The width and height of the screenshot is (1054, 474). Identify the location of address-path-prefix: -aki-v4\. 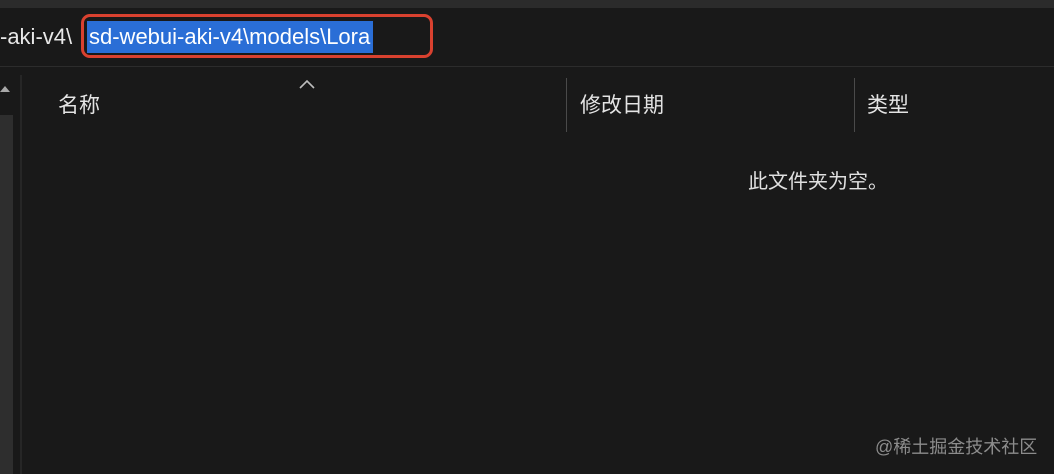
(36, 37).